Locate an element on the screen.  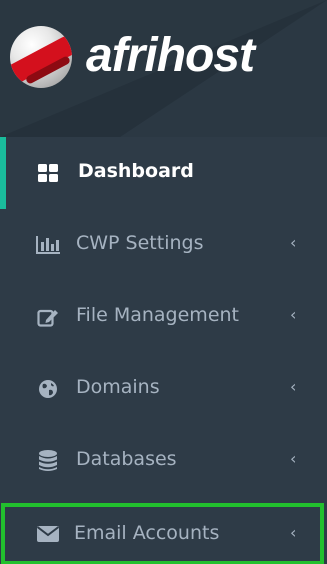
sidebar-item-label: Databases is located at coordinates (126, 459).